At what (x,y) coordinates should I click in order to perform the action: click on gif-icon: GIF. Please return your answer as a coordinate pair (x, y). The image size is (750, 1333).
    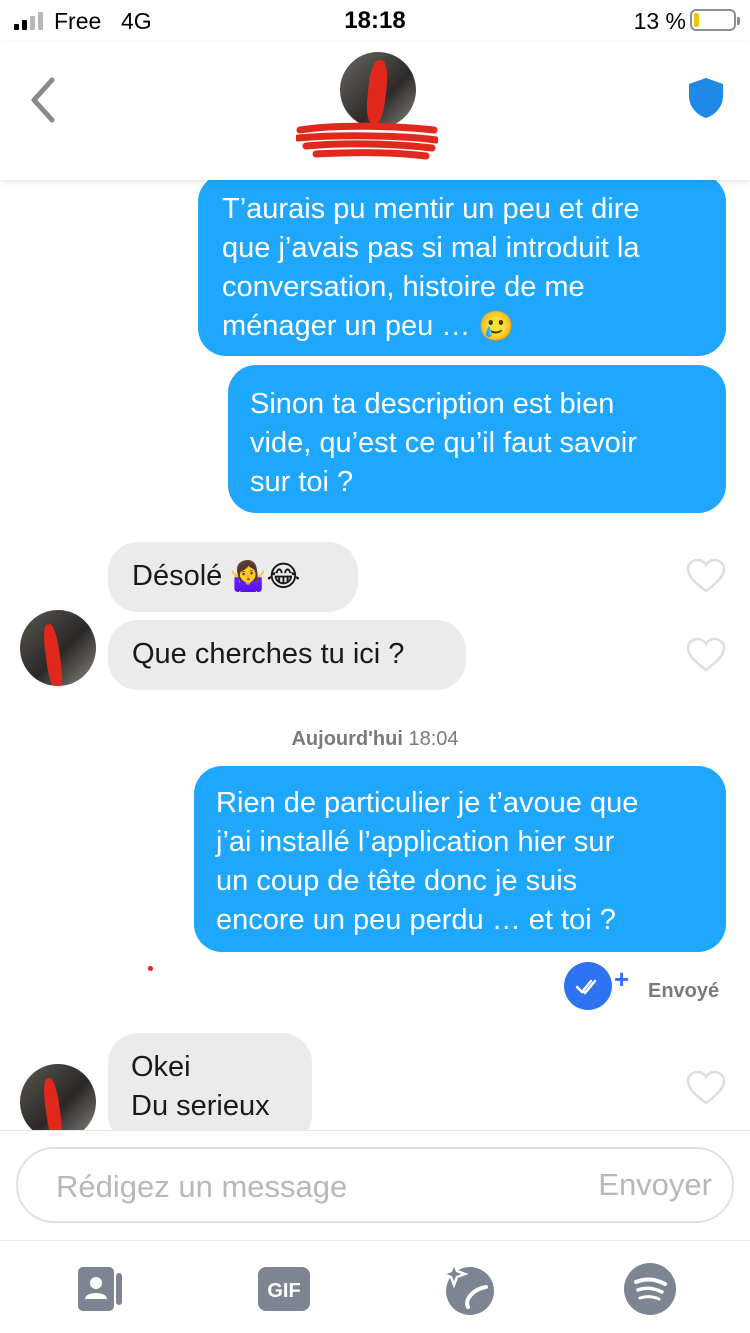
    Looking at the image, I should click on (284, 1289).